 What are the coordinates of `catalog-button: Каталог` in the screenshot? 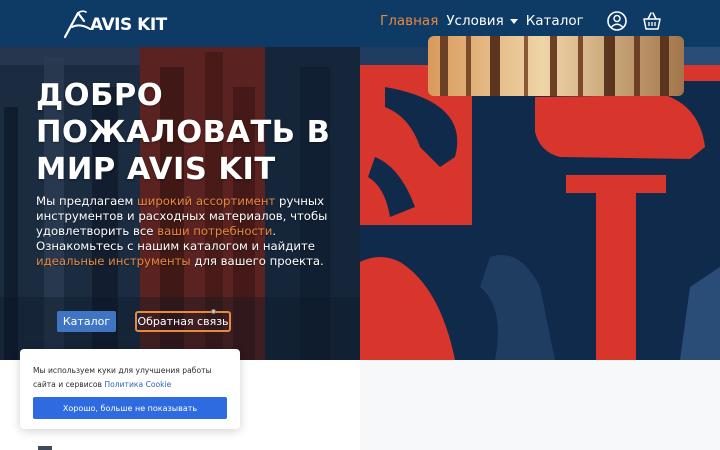 It's located at (86, 321).